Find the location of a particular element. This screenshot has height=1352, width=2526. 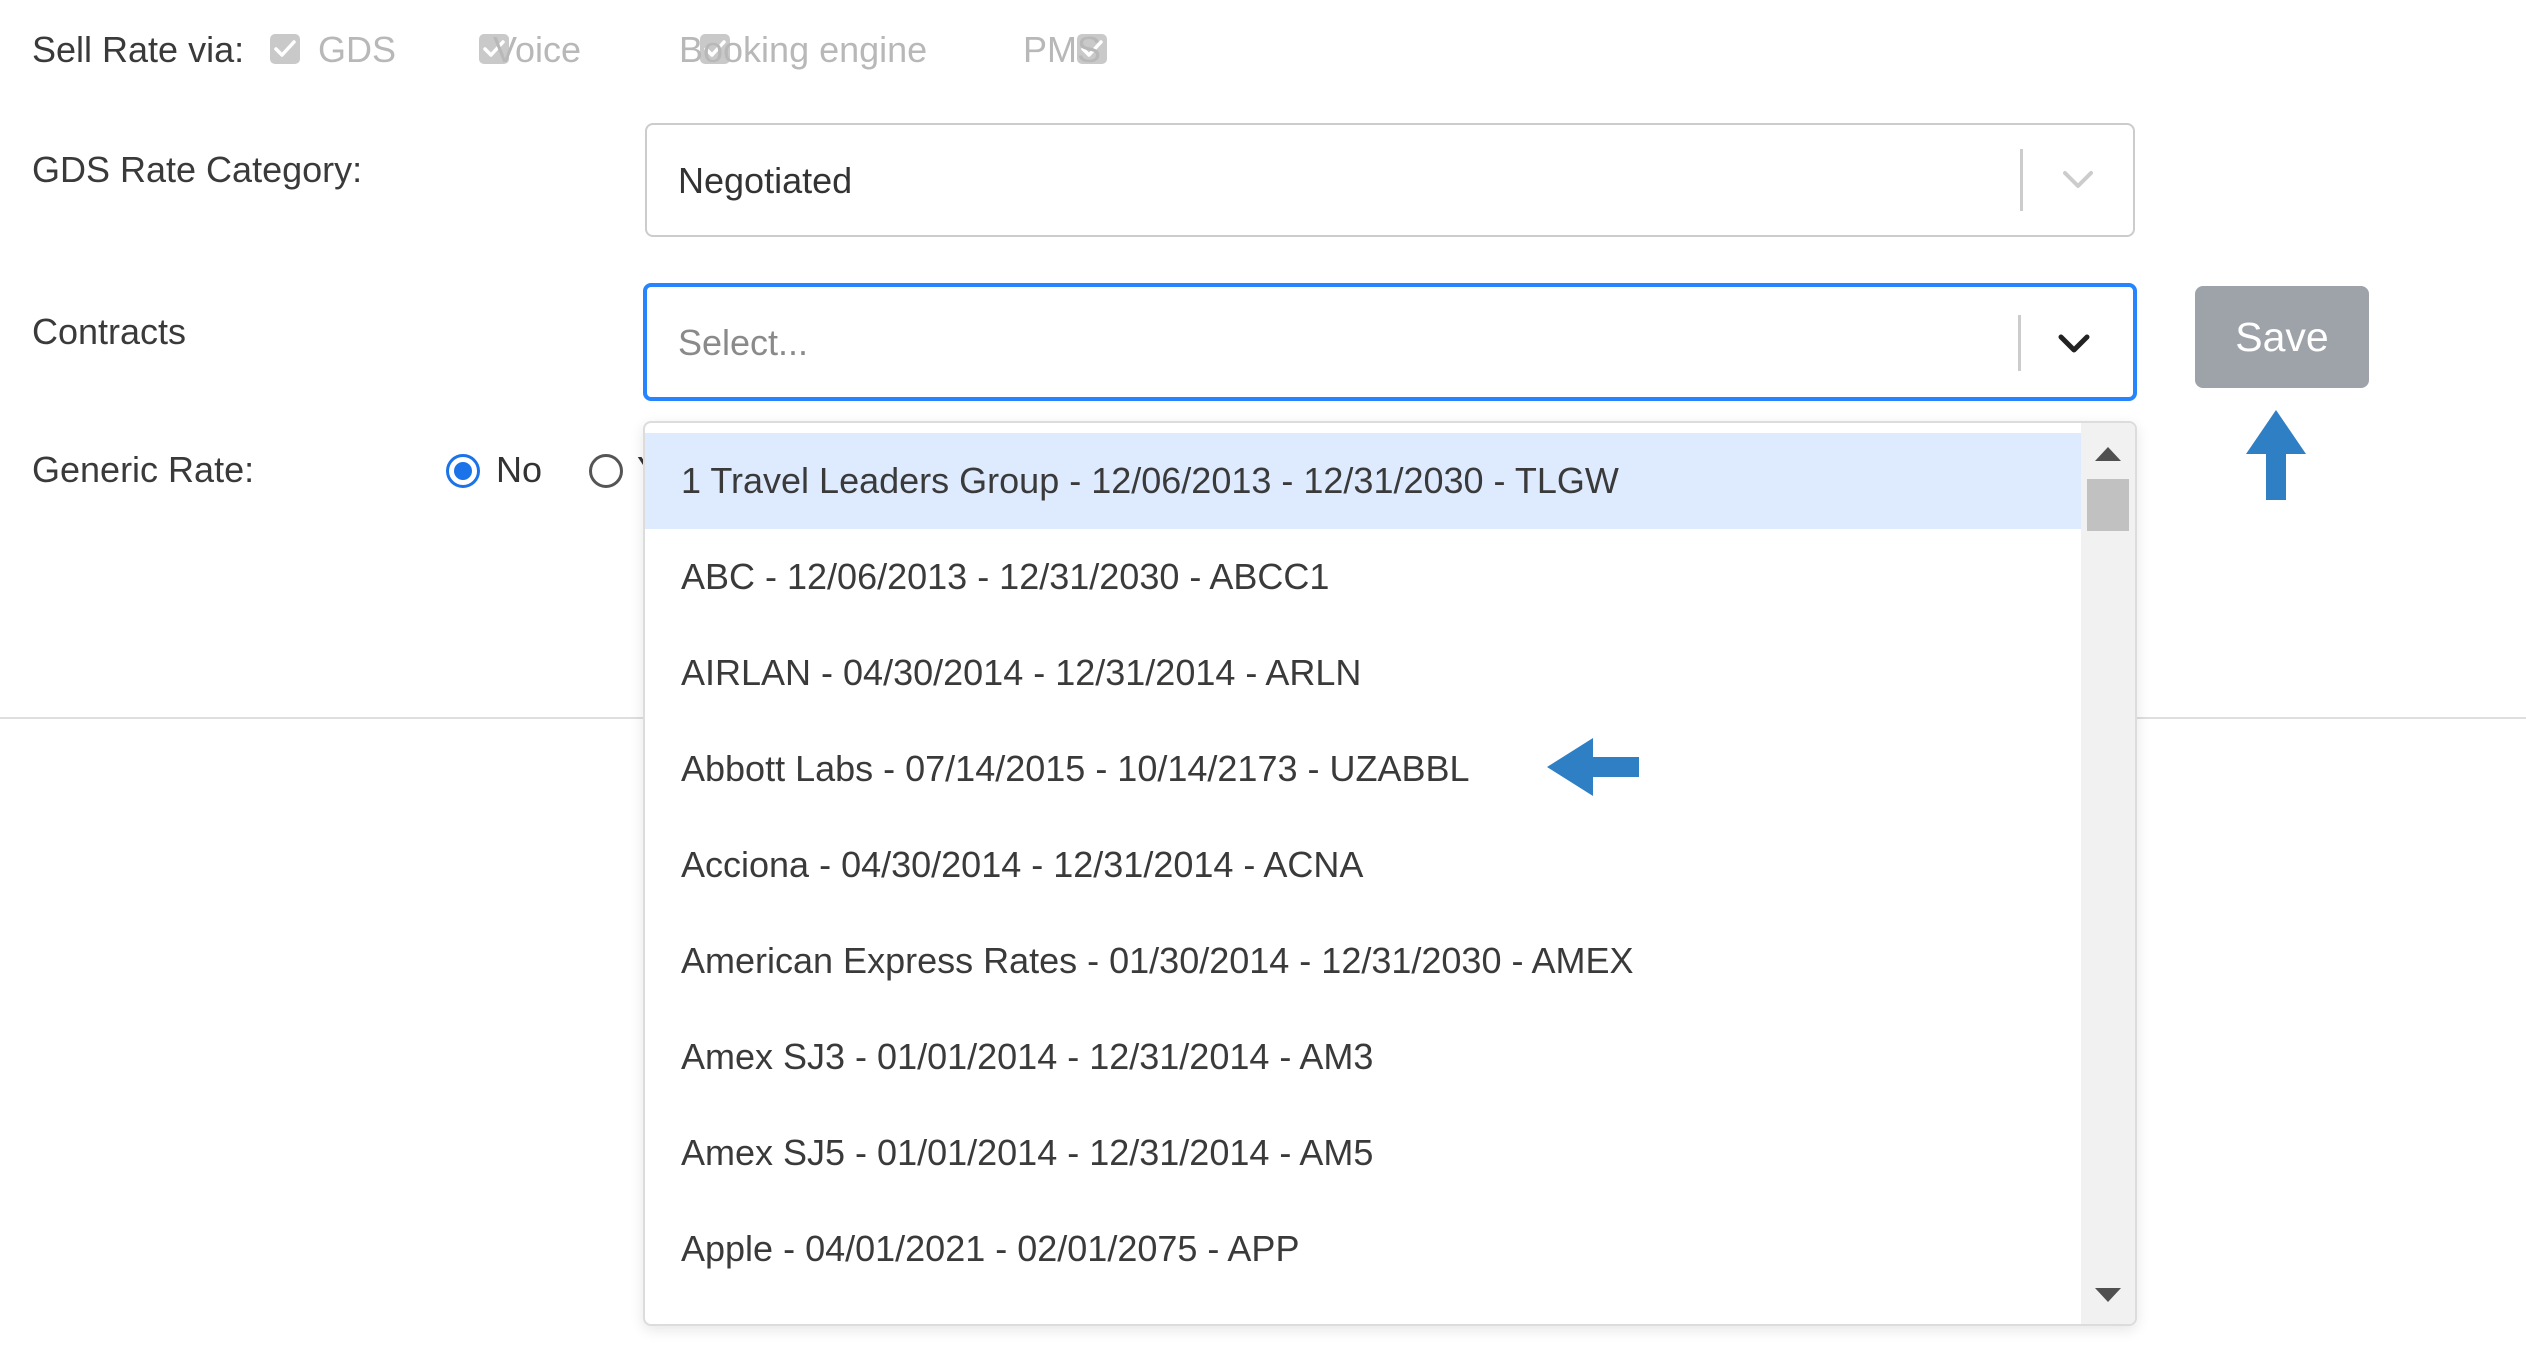

voice-checkbox-label: Voice is located at coordinates (537, 49).